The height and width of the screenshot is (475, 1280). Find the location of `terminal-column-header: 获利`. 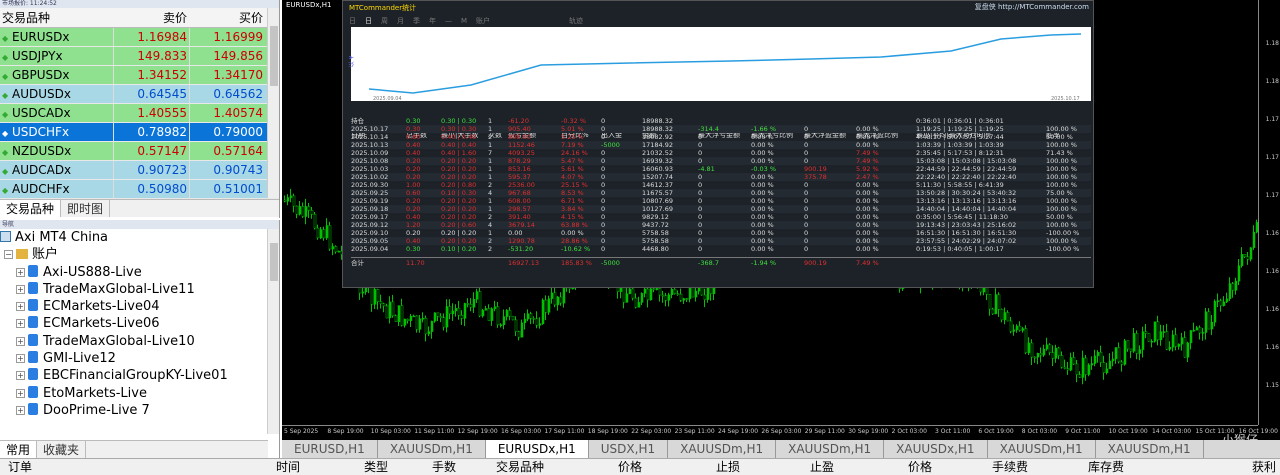

terminal-column-header: 获利 is located at coordinates (1264, 467).